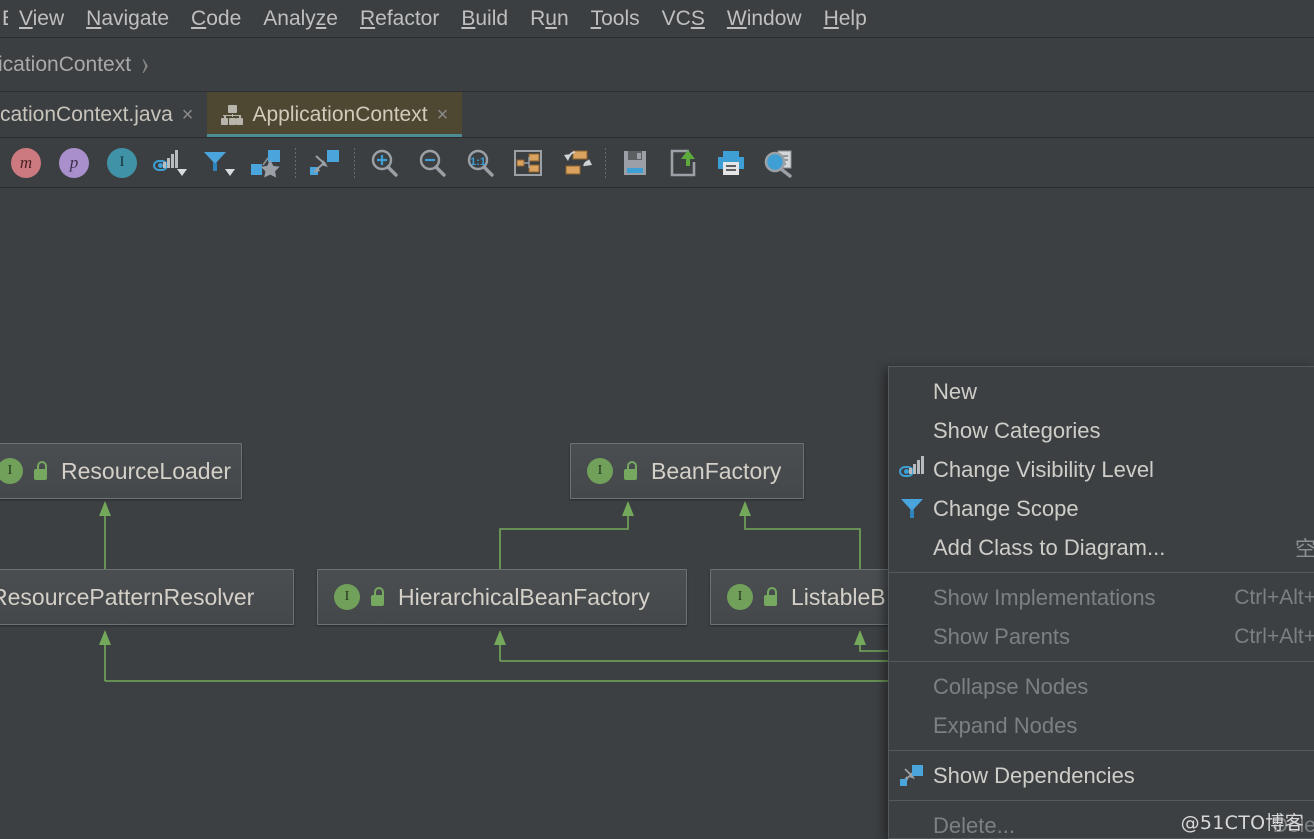  What do you see at coordinates (1274, 597) in the screenshot?
I see `menu-item-shortcut: Ctrl+Alt+` at bounding box center [1274, 597].